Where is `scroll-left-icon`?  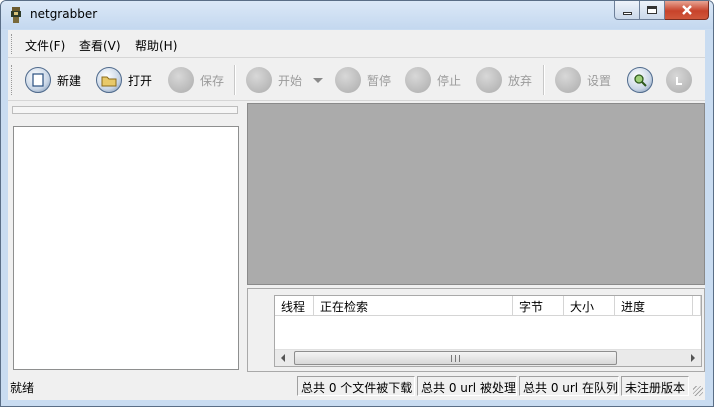
scroll-left-icon is located at coordinates (283, 358).